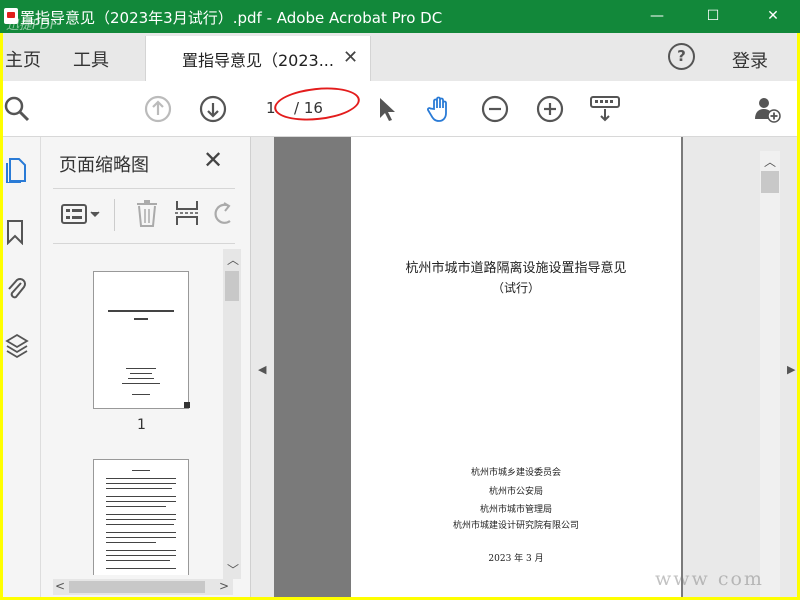 The image size is (800, 600). What do you see at coordinates (515, 526) in the screenshot?
I see `issuer-line: 杭州市城建设计研究院有限公司` at bounding box center [515, 526].